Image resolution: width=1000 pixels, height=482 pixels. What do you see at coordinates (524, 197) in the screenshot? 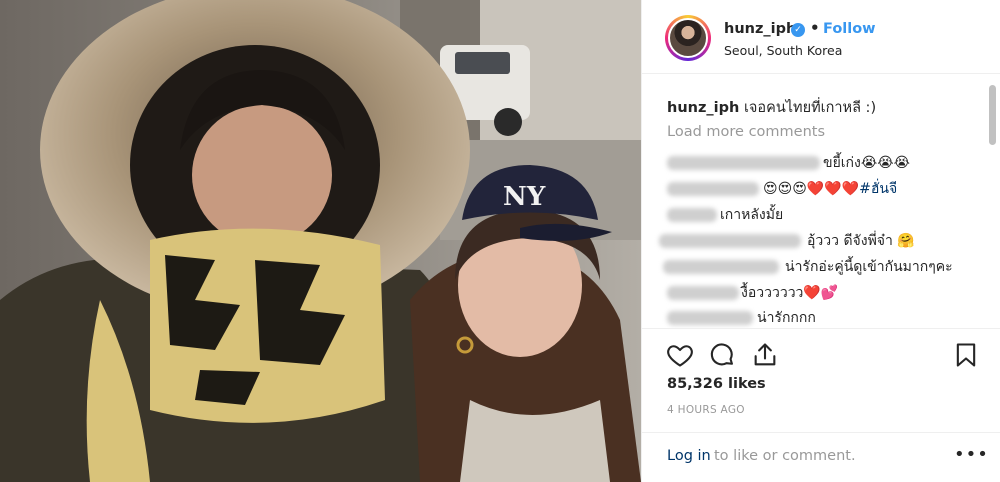
I see `svg-text: NY` at bounding box center [524, 197].